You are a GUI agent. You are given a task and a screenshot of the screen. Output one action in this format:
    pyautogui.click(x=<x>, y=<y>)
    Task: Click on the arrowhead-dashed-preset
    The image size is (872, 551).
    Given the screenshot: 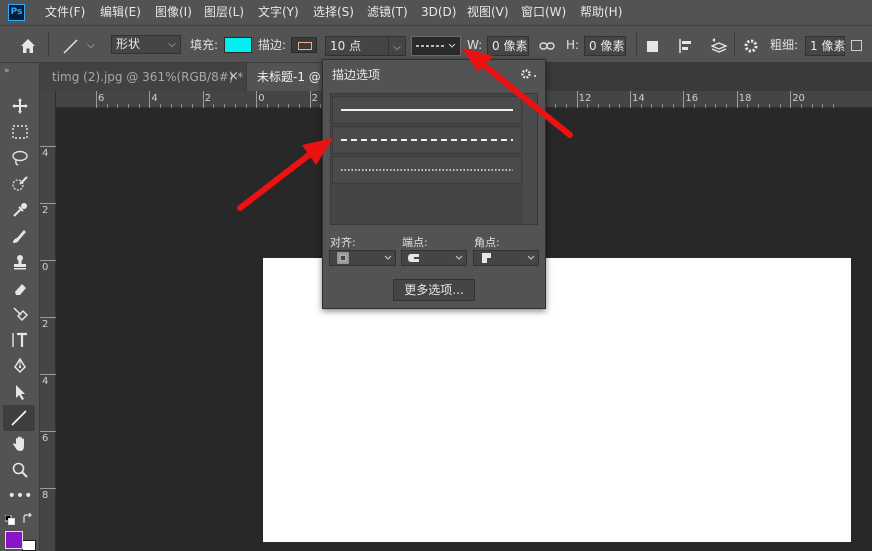 What is the action you would take?
    pyautogui.click(x=317, y=151)
    